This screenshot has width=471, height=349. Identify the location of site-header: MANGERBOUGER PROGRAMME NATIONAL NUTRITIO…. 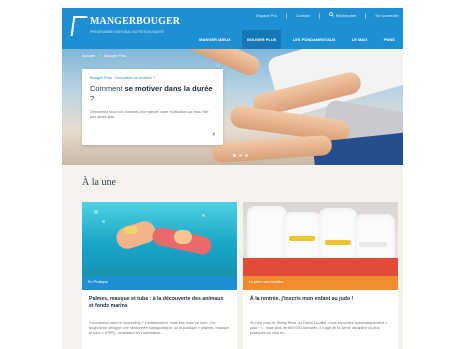
(232, 28).